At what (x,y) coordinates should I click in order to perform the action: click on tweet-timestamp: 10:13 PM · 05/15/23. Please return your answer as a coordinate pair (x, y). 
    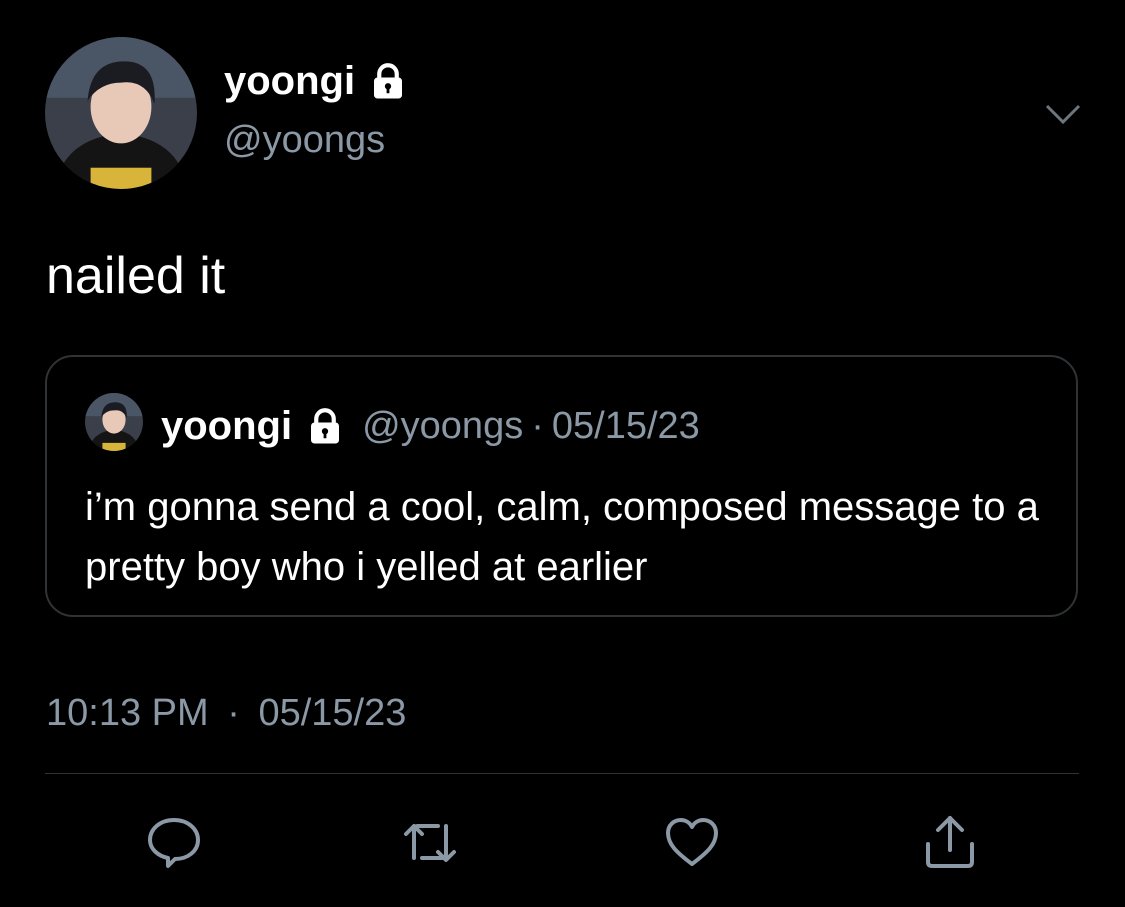
    Looking at the image, I should click on (226, 713).